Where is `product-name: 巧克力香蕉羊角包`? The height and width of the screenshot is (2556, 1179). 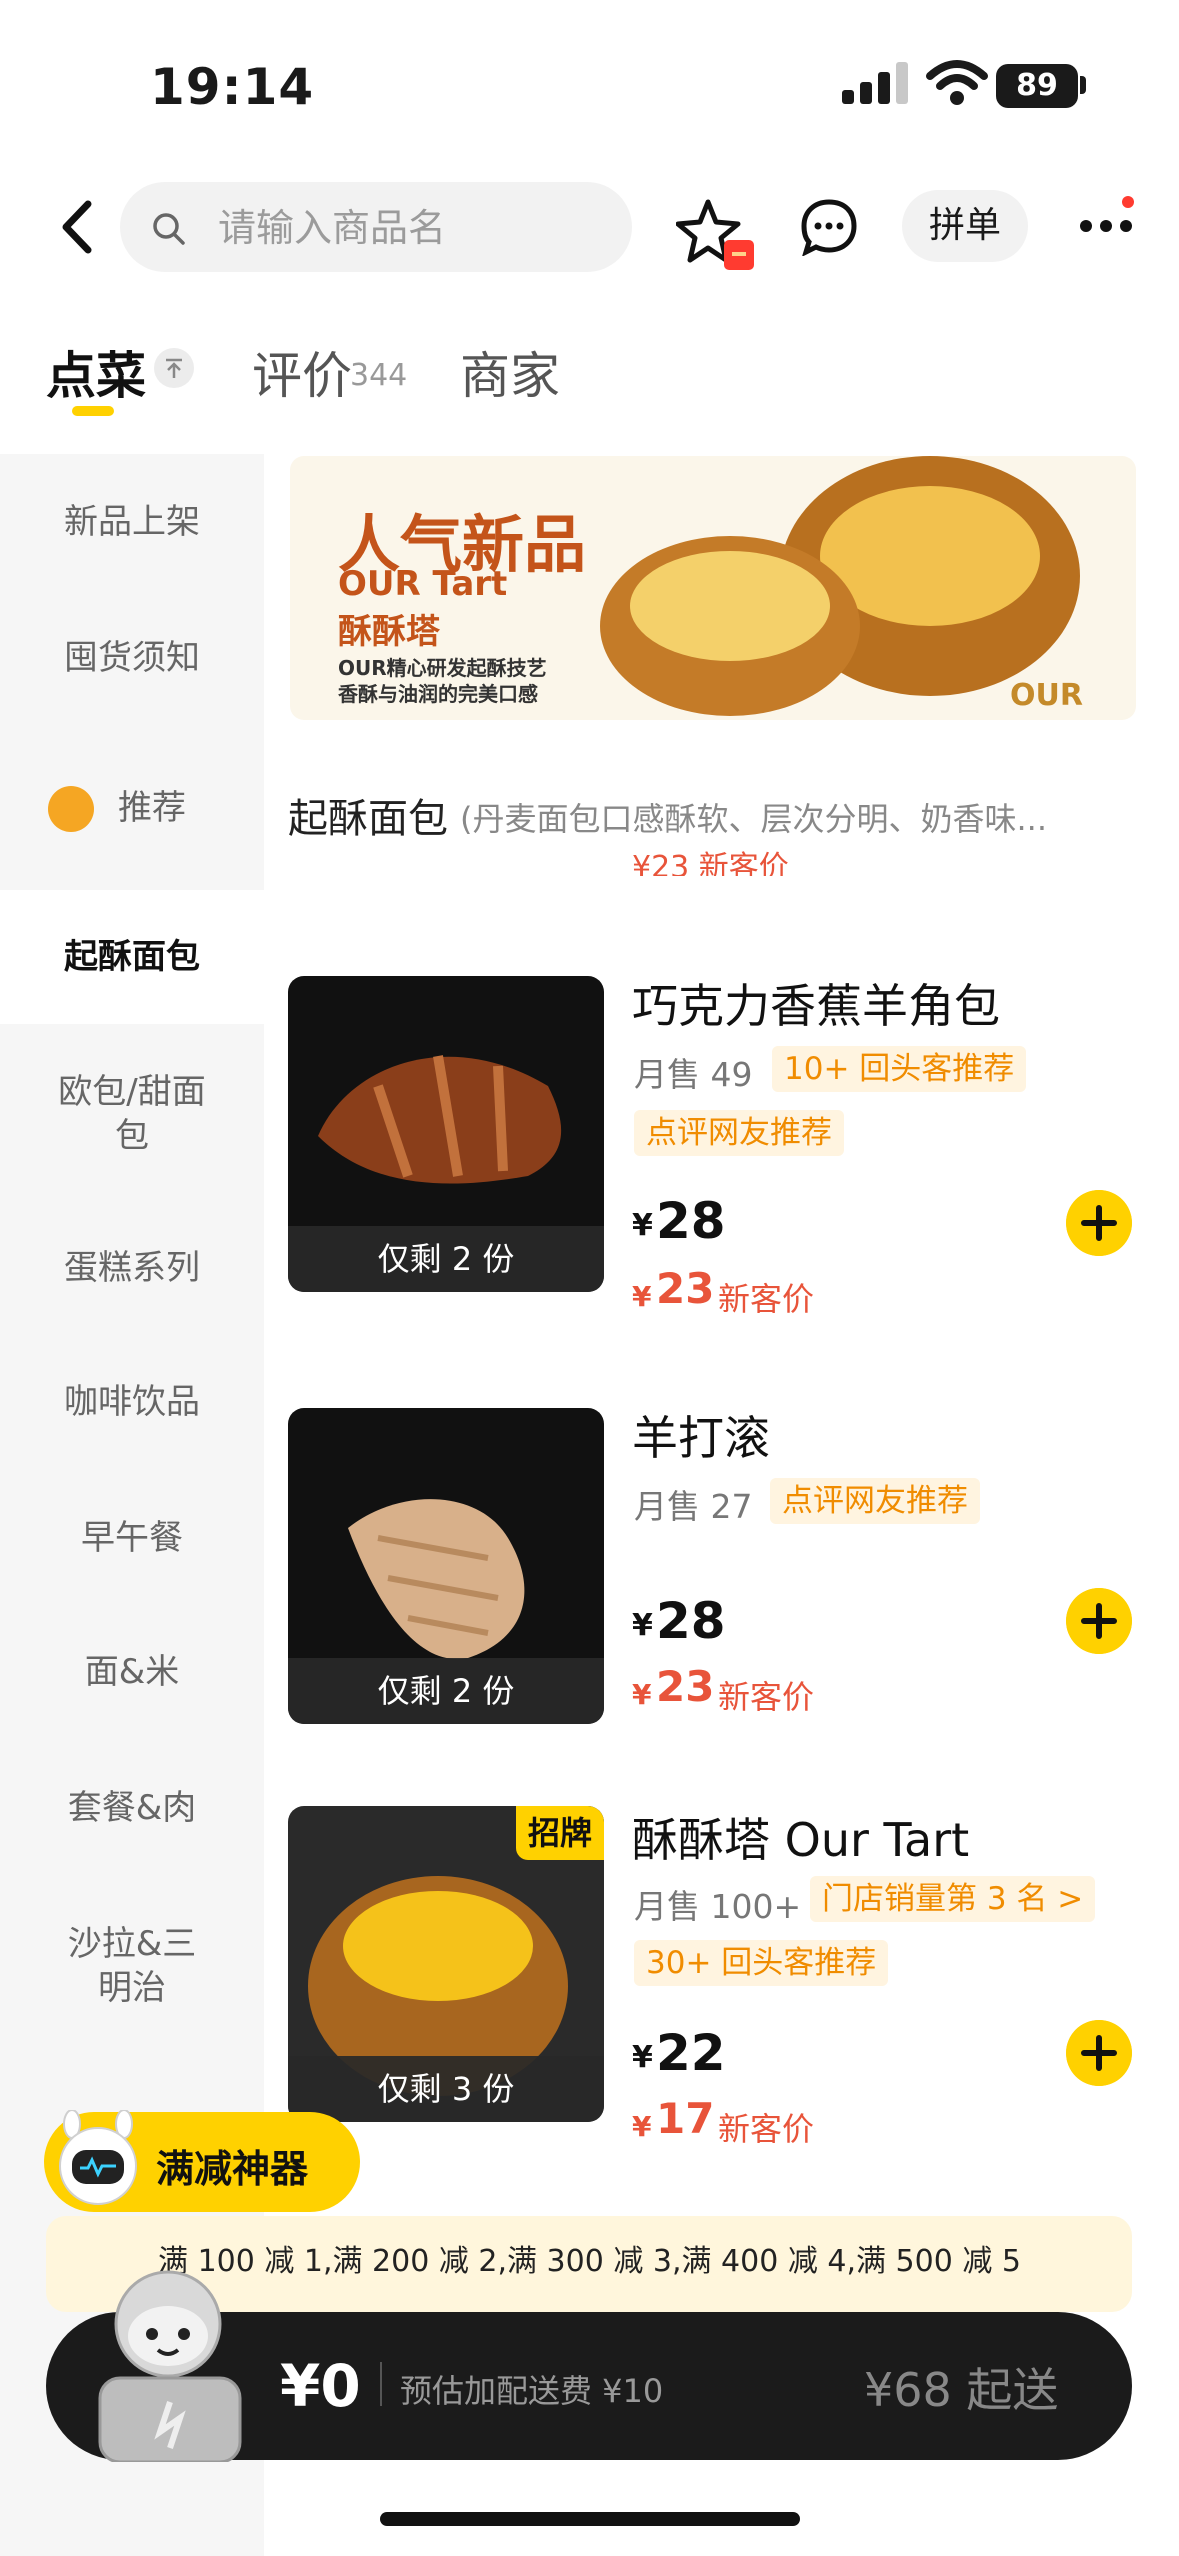
product-name: 巧克力香蕉羊角包 is located at coordinates (816, 1003).